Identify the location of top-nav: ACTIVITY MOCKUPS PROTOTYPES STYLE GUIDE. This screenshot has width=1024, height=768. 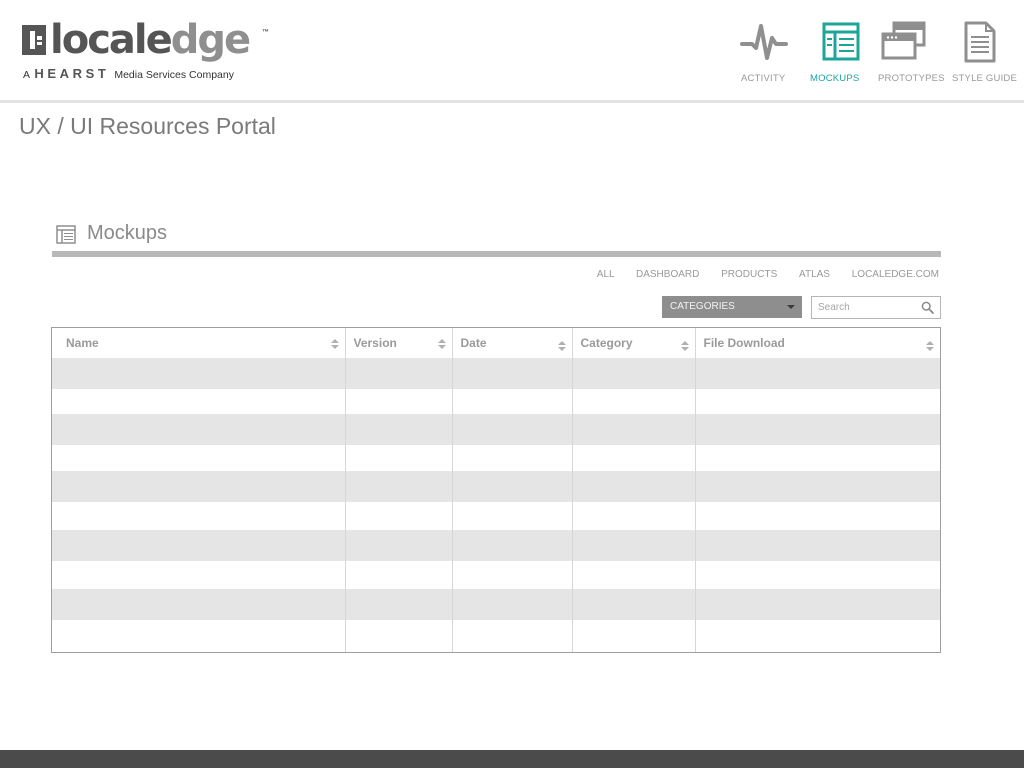
(871, 55).